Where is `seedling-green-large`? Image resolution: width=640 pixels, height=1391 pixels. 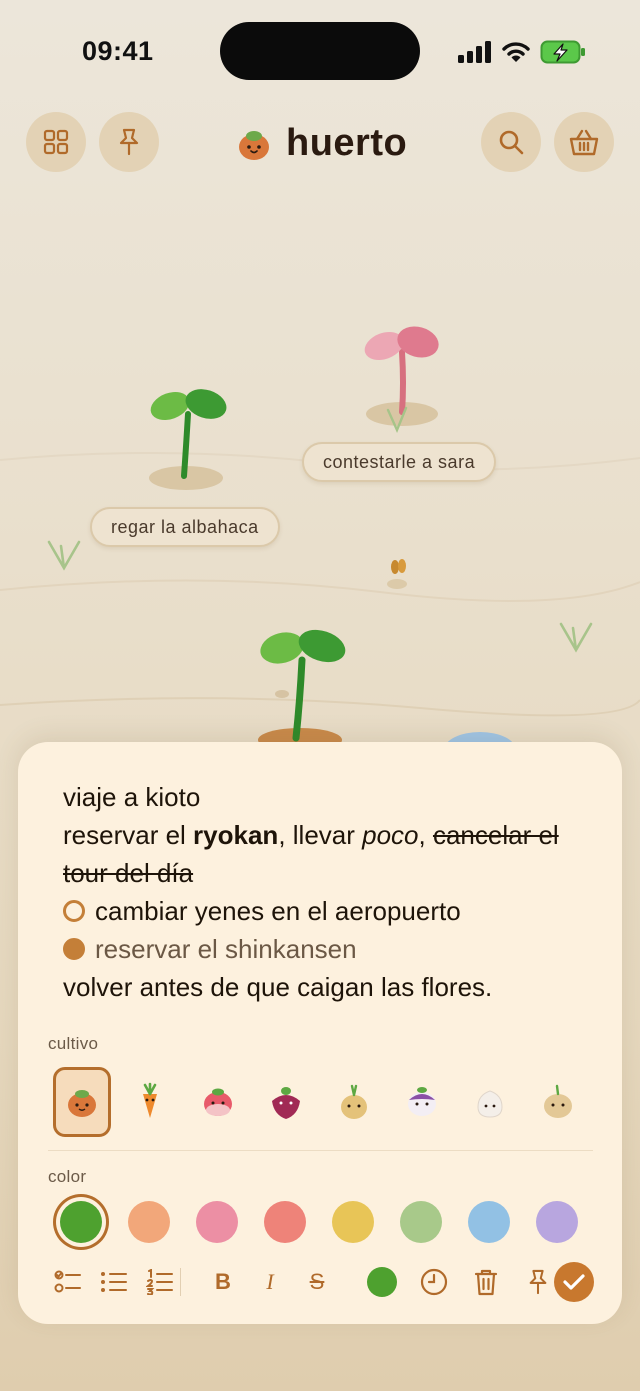 seedling-green-large is located at coordinates (302, 682).